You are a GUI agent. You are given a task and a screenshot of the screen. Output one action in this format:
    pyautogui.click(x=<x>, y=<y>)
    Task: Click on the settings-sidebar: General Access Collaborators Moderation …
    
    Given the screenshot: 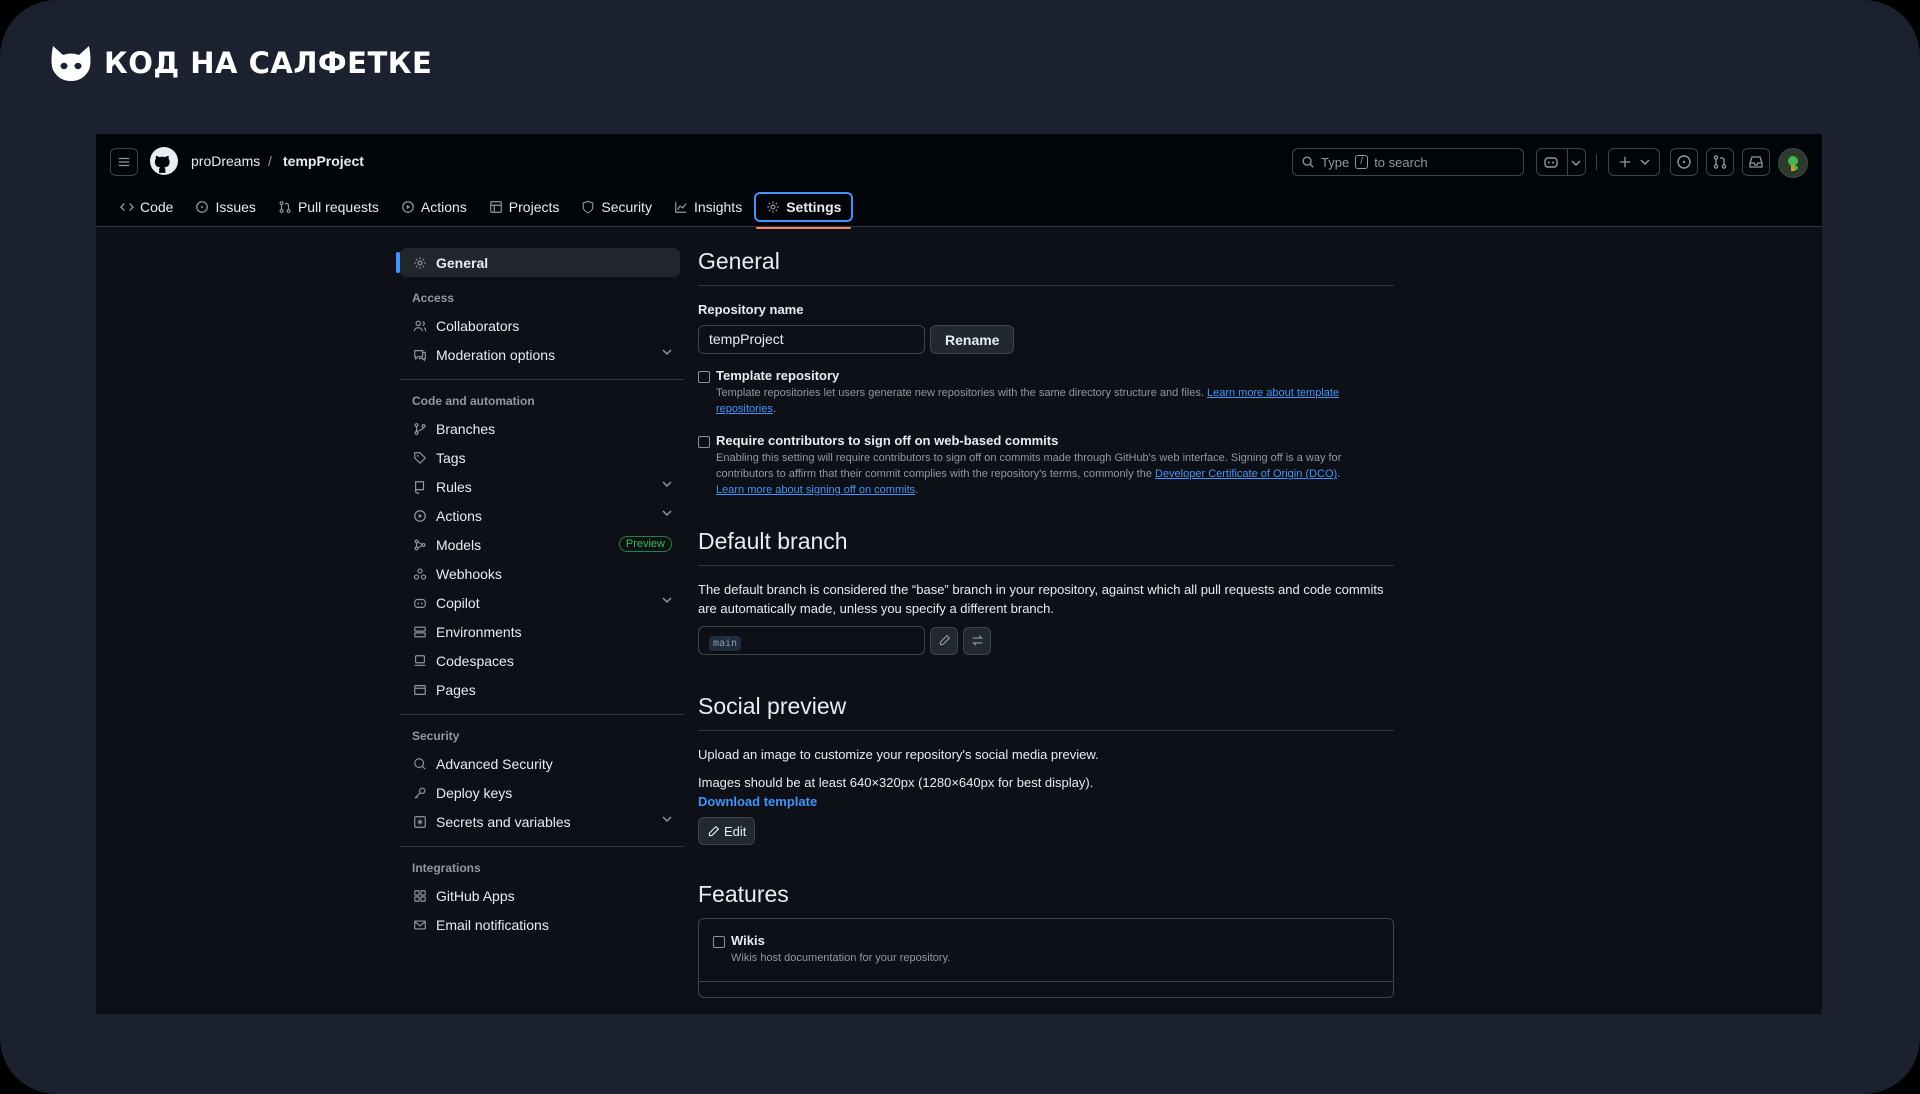 What is the action you would take?
    pyautogui.click(x=540, y=593)
    